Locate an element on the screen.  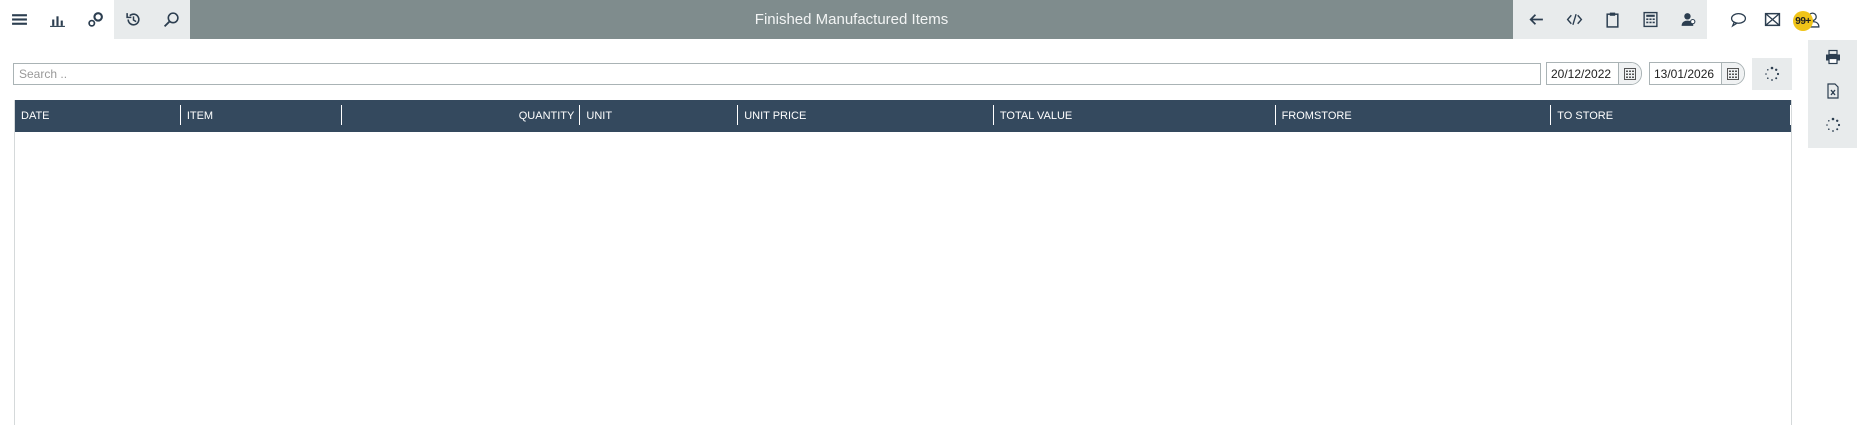
date-to-input is located at coordinates (1686, 73).